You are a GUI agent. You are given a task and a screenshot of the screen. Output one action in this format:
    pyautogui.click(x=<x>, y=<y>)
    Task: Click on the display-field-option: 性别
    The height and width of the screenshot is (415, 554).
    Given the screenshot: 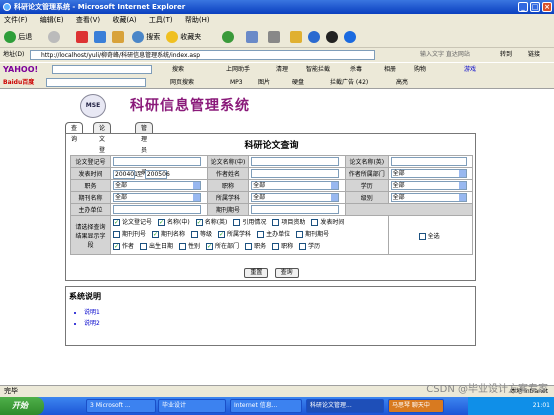 What is the action you would take?
    pyautogui.click(x=189, y=247)
    